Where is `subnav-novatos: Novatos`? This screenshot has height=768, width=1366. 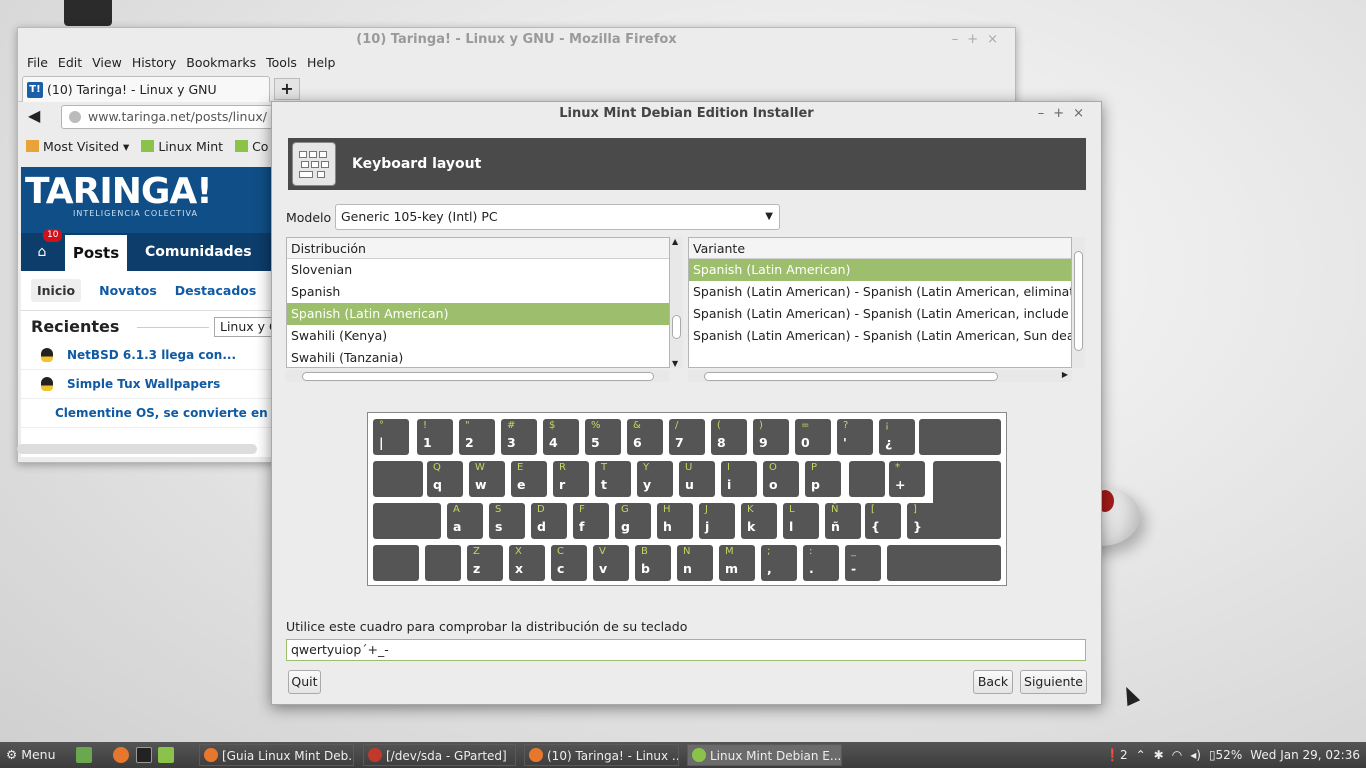 subnav-novatos: Novatos is located at coordinates (128, 290).